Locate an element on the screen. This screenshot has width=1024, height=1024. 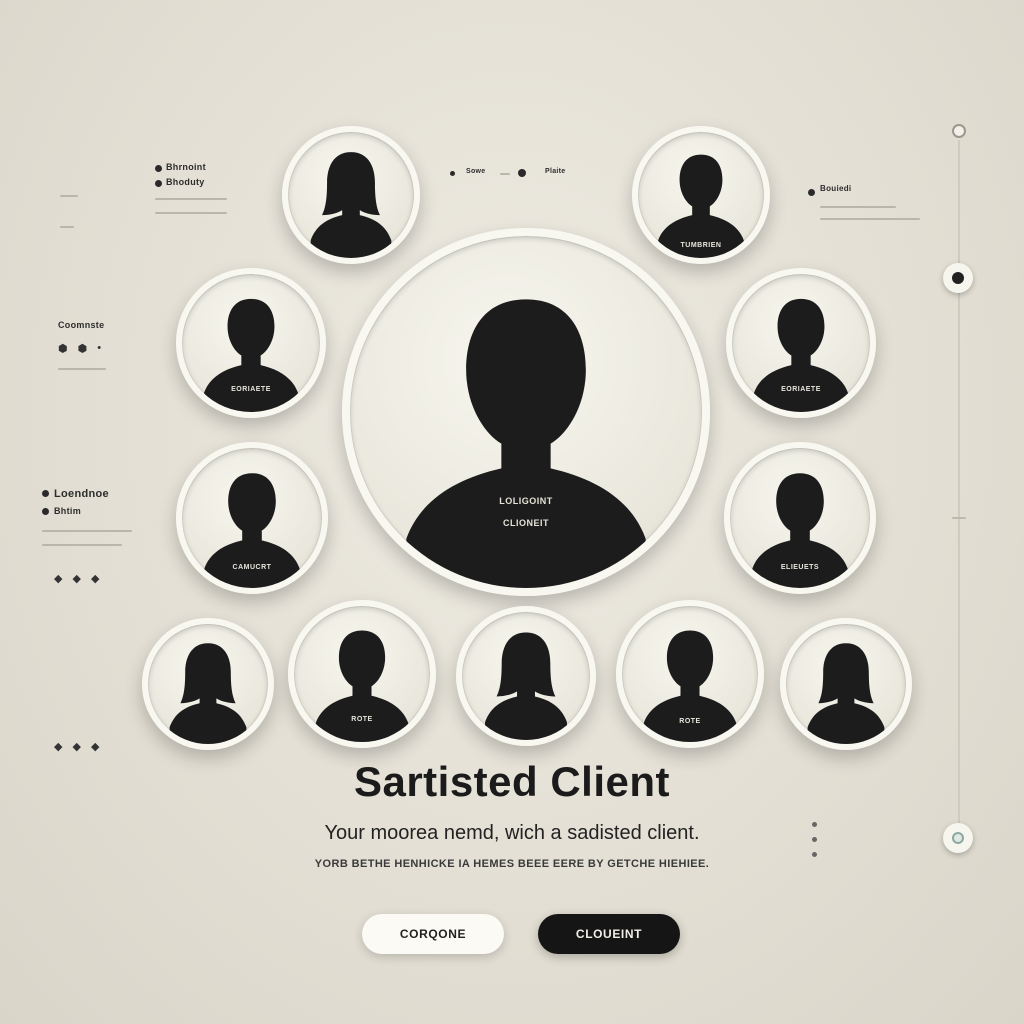
right-label: Bouiedi is located at coordinates (836, 188).